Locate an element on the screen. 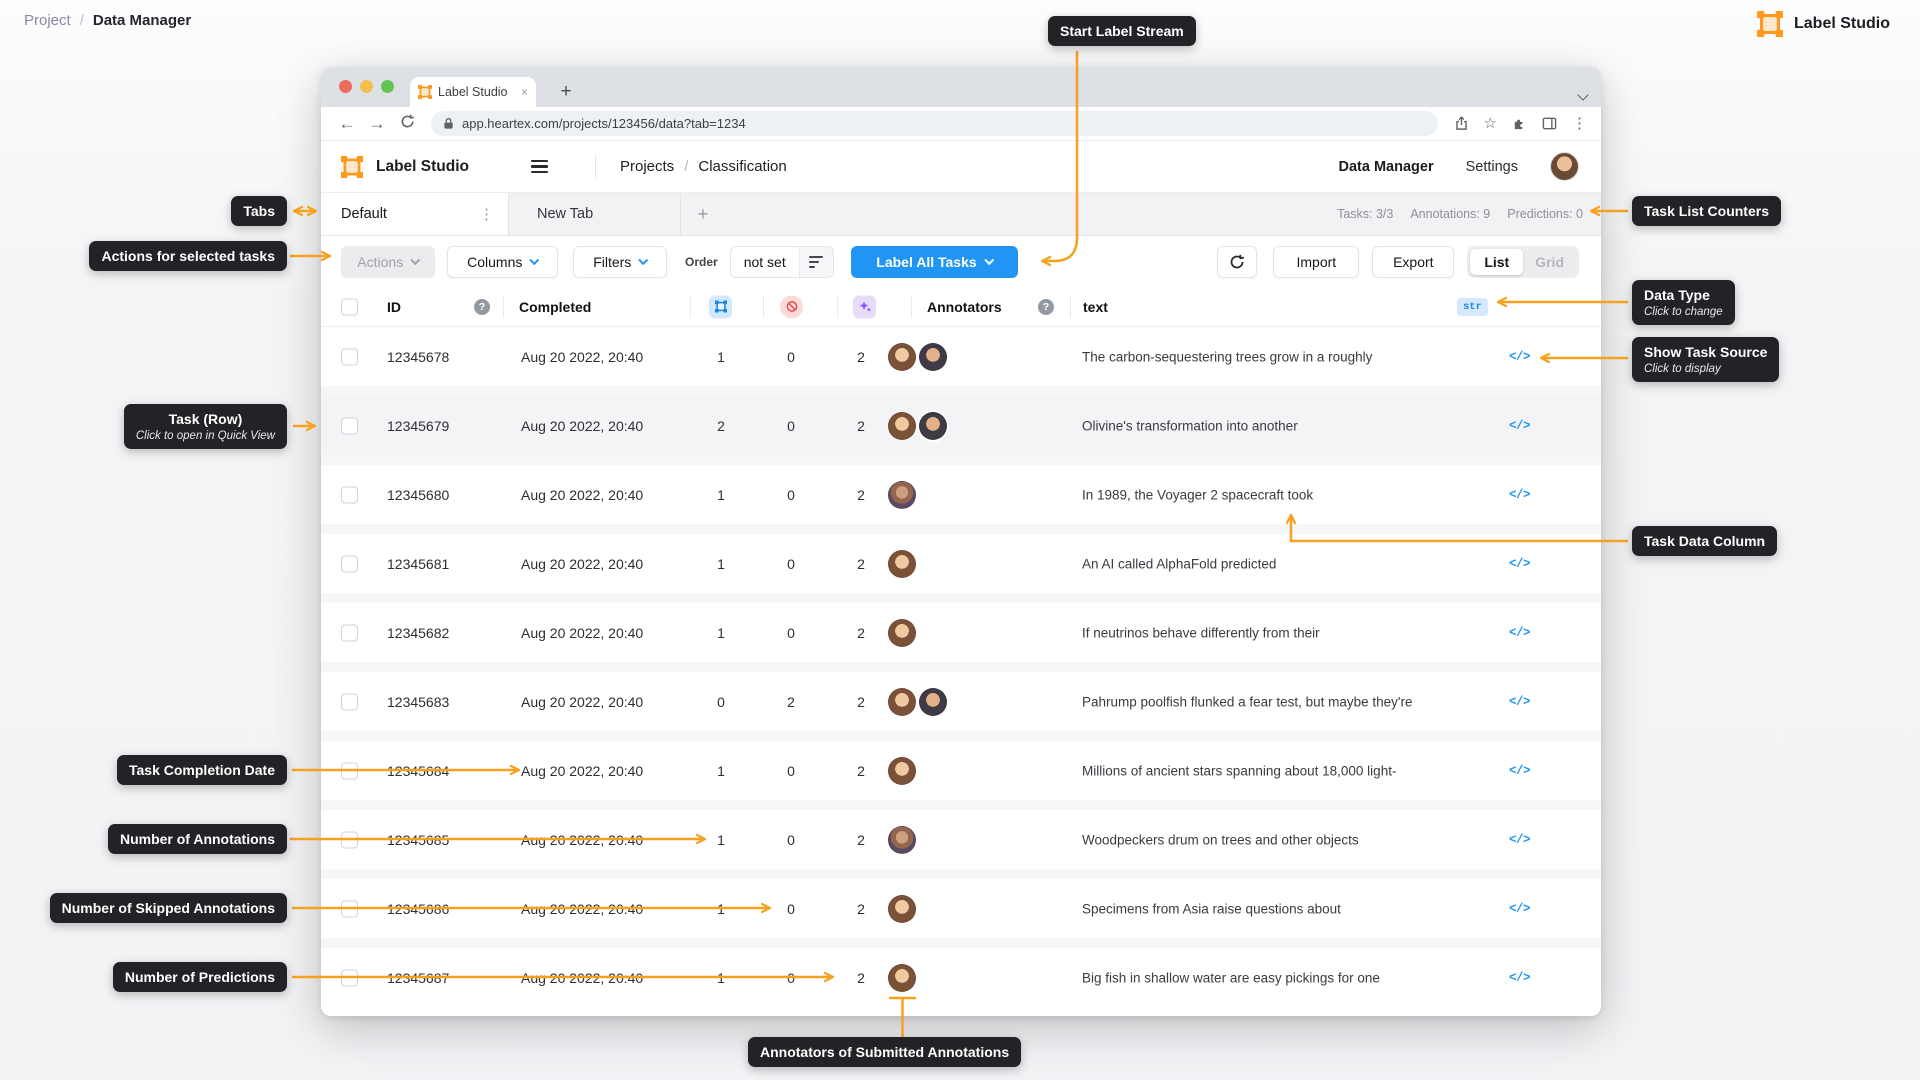 The width and height of the screenshot is (1920, 1080). task-text: In 1989, the Voyager 2 spacecraft took is located at coordinates (1198, 494).